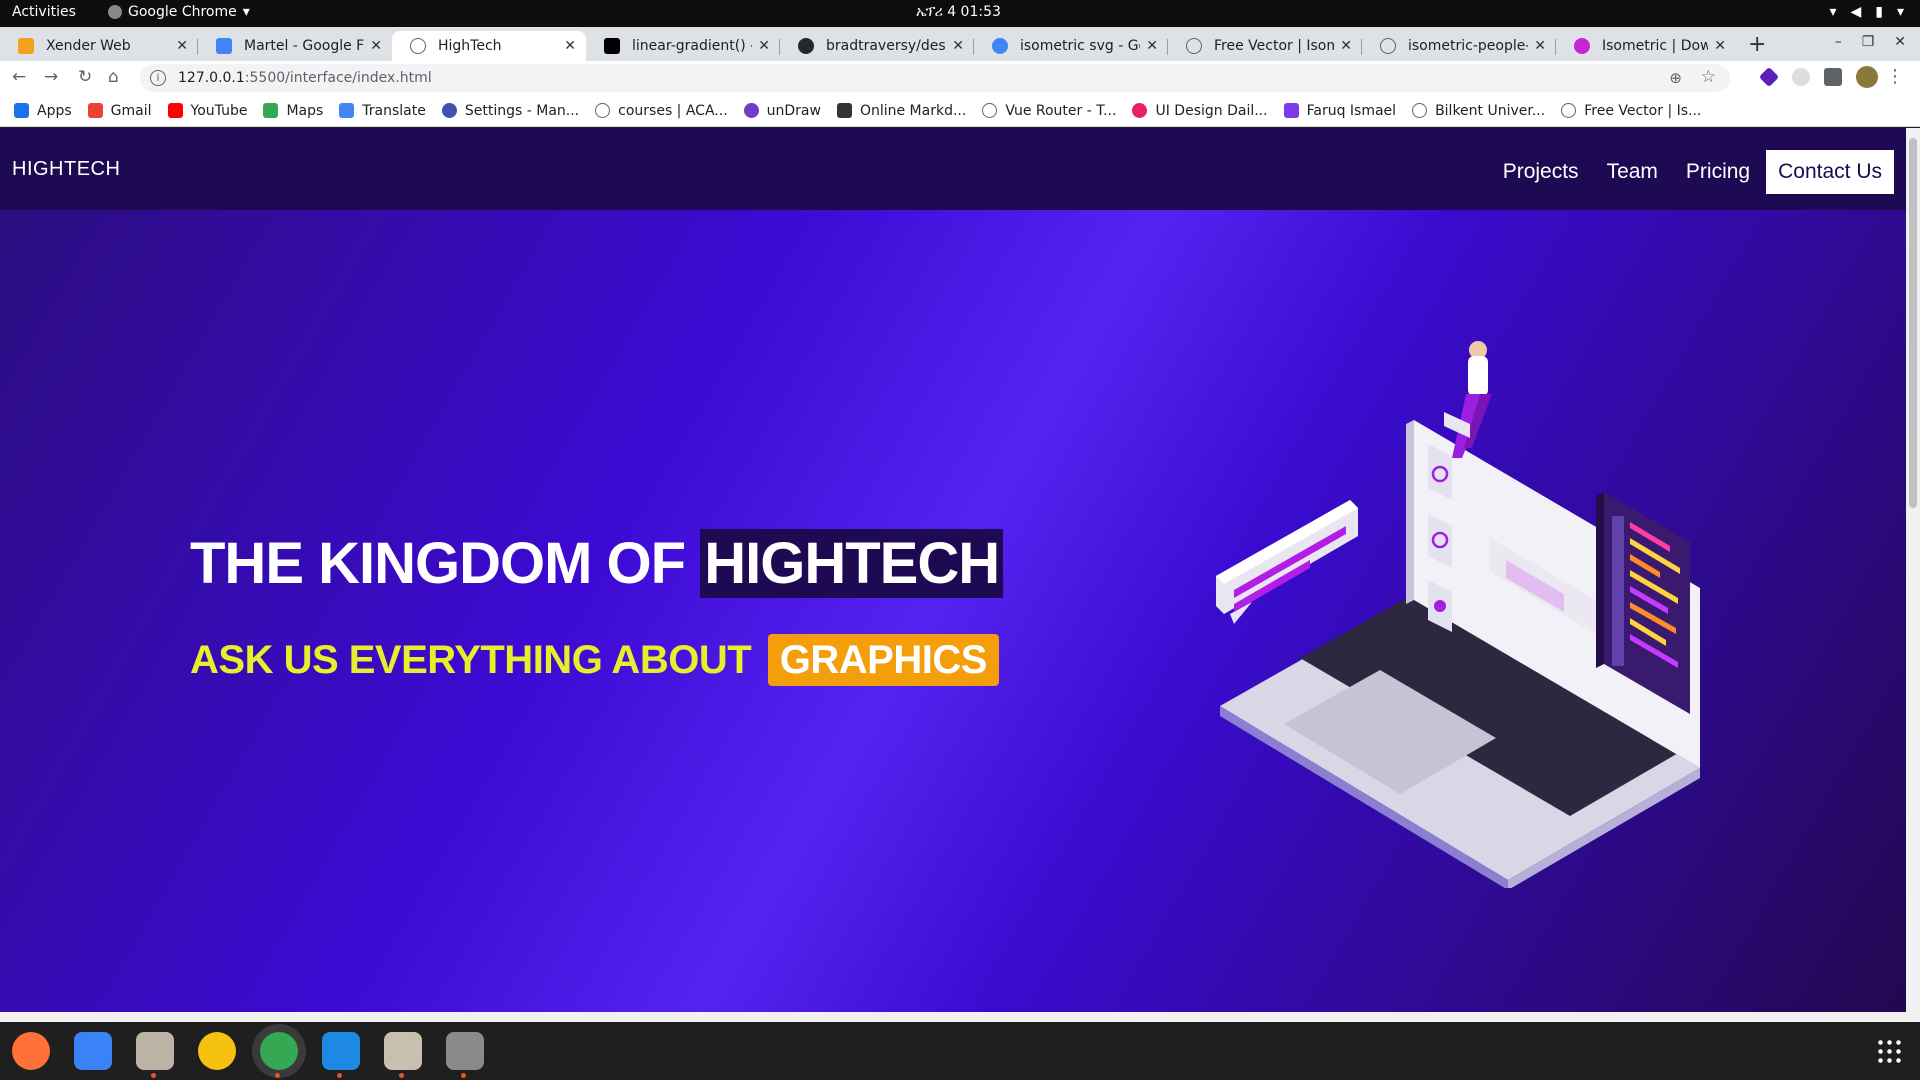 Image resolution: width=1920 pixels, height=1080 pixels. I want to click on nav-link-pricing: Pricing, so click(1718, 172).